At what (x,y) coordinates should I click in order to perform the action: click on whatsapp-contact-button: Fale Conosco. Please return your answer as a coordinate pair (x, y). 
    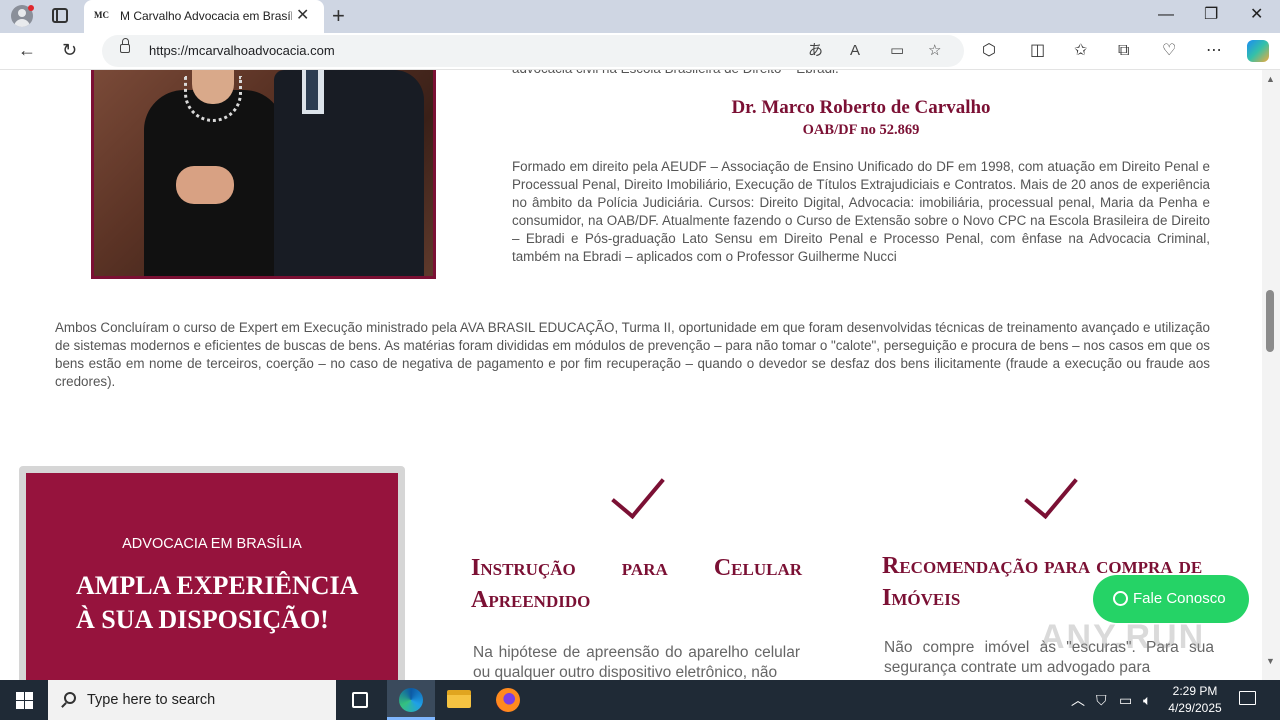
    Looking at the image, I should click on (1171, 599).